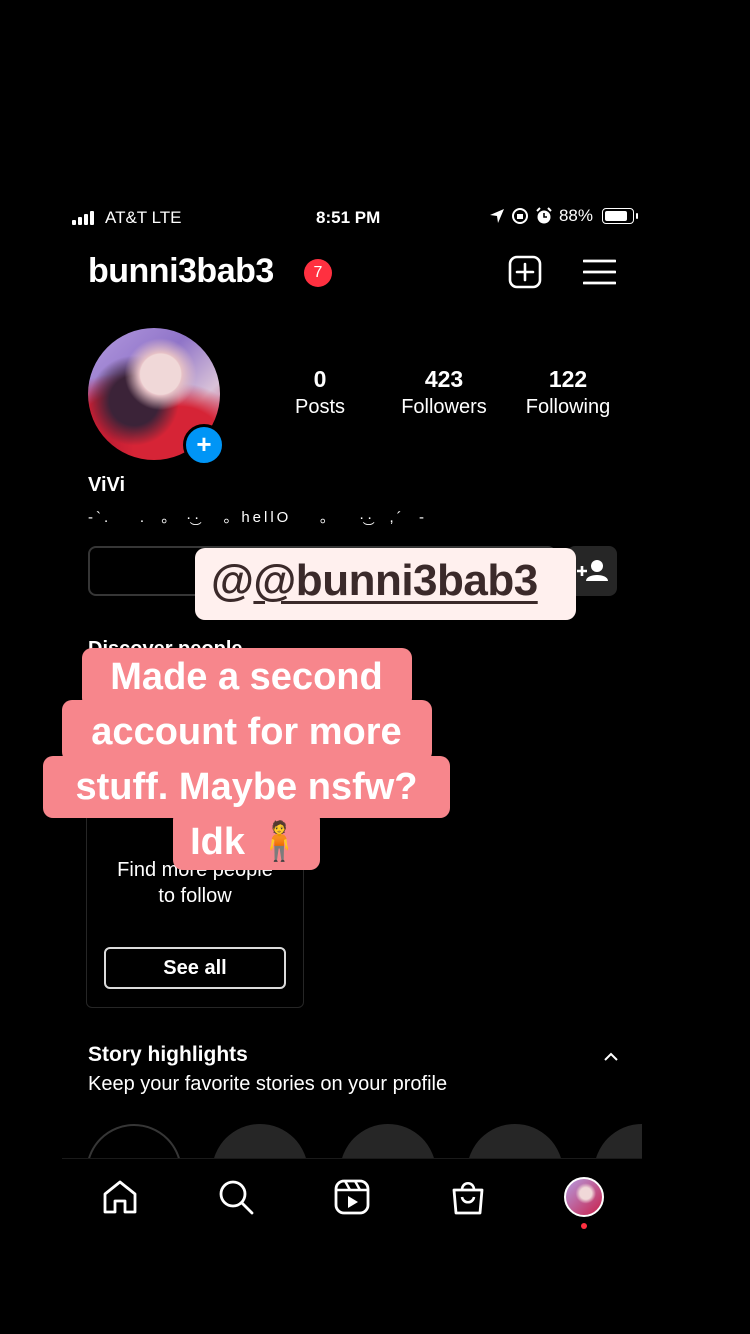 This screenshot has width=750, height=1334. I want to click on chevron-up-icon, so click(611, 1057).